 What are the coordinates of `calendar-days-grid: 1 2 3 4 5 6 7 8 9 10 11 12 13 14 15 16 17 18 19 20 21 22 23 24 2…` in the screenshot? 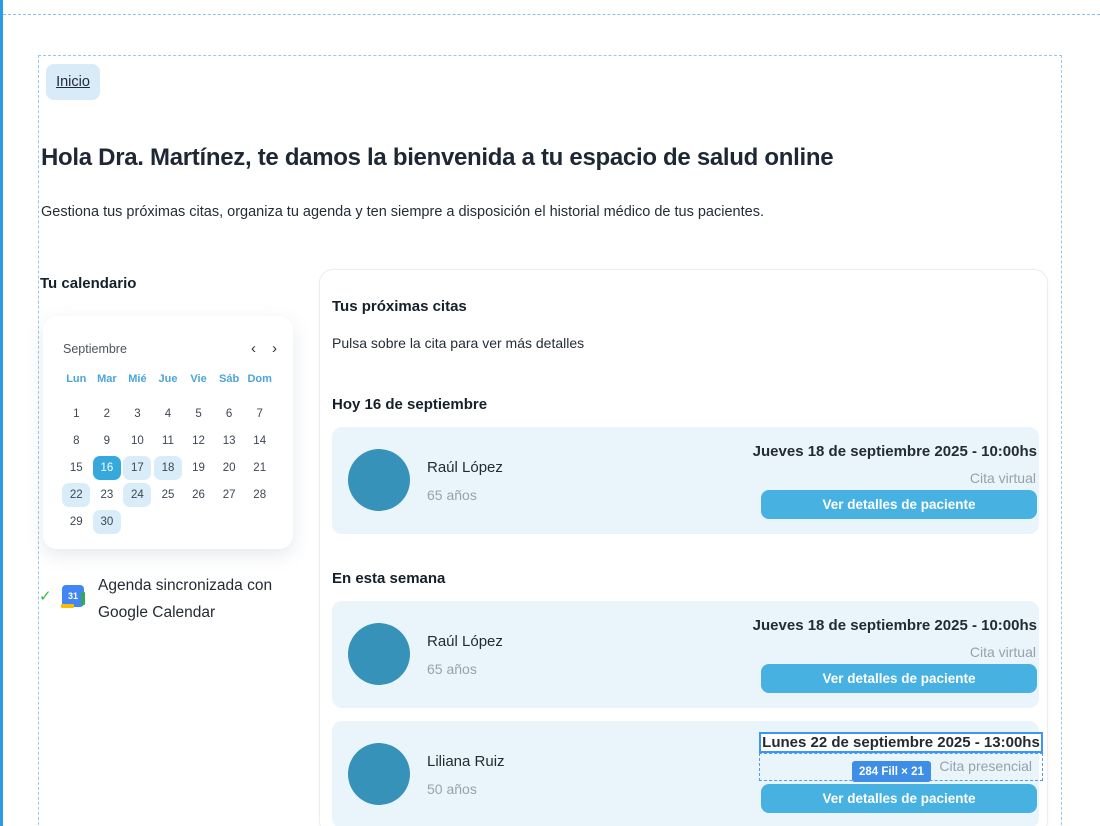 It's located at (168, 467).